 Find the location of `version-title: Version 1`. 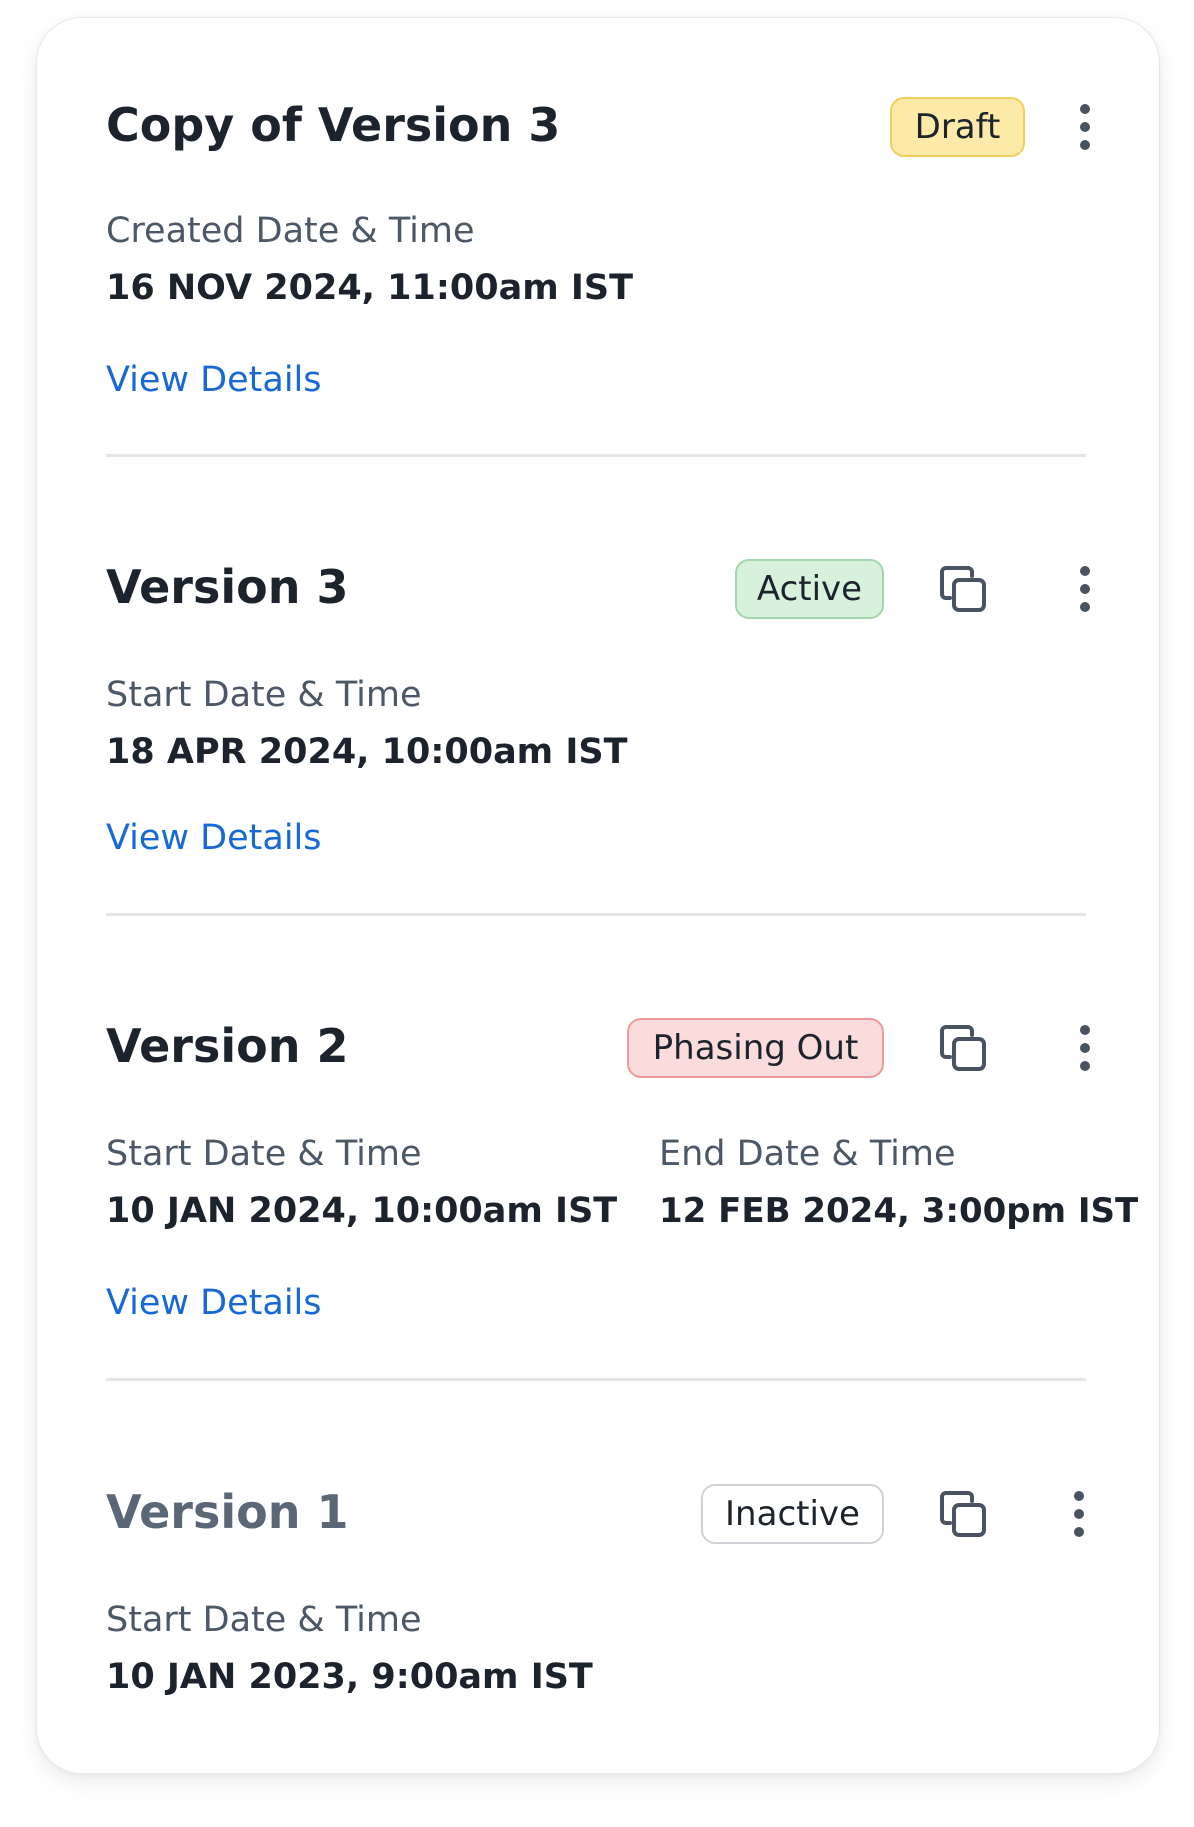

version-title: Version 1 is located at coordinates (227, 1512).